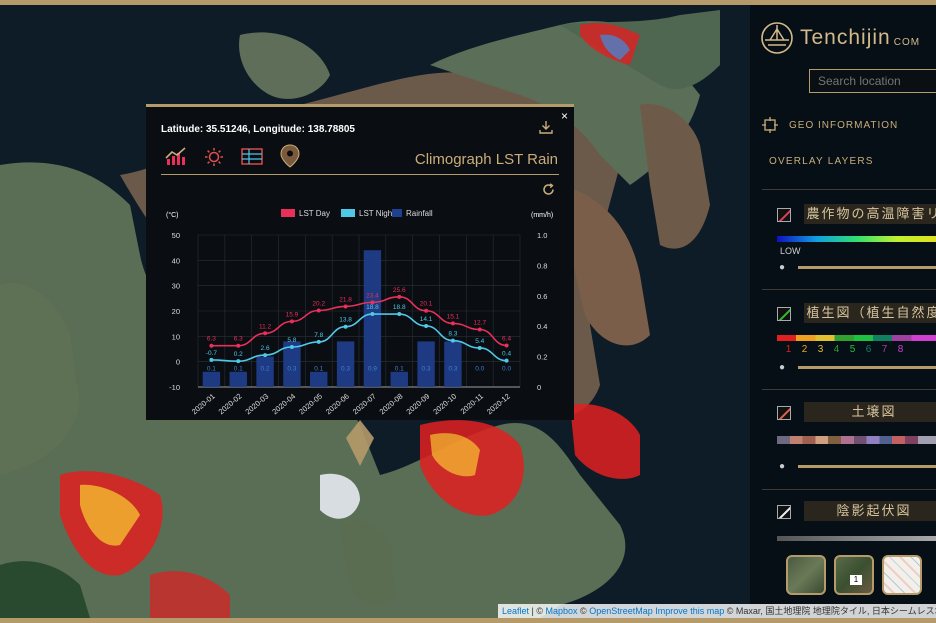 This screenshot has width=936, height=623. What do you see at coordinates (203, 404) in the screenshot?
I see `x-tick-label: 2020-01` at bounding box center [203, 404].